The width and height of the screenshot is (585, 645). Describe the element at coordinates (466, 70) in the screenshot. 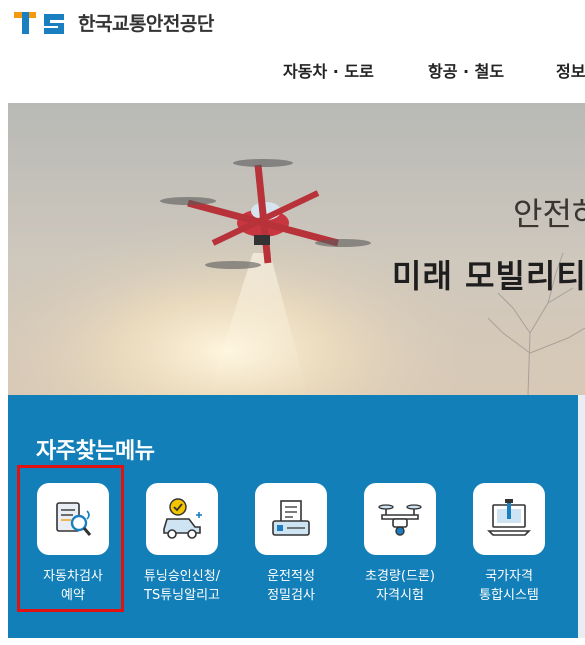

I see `nav-item-air-rail: 항공 · 철도` at that location.